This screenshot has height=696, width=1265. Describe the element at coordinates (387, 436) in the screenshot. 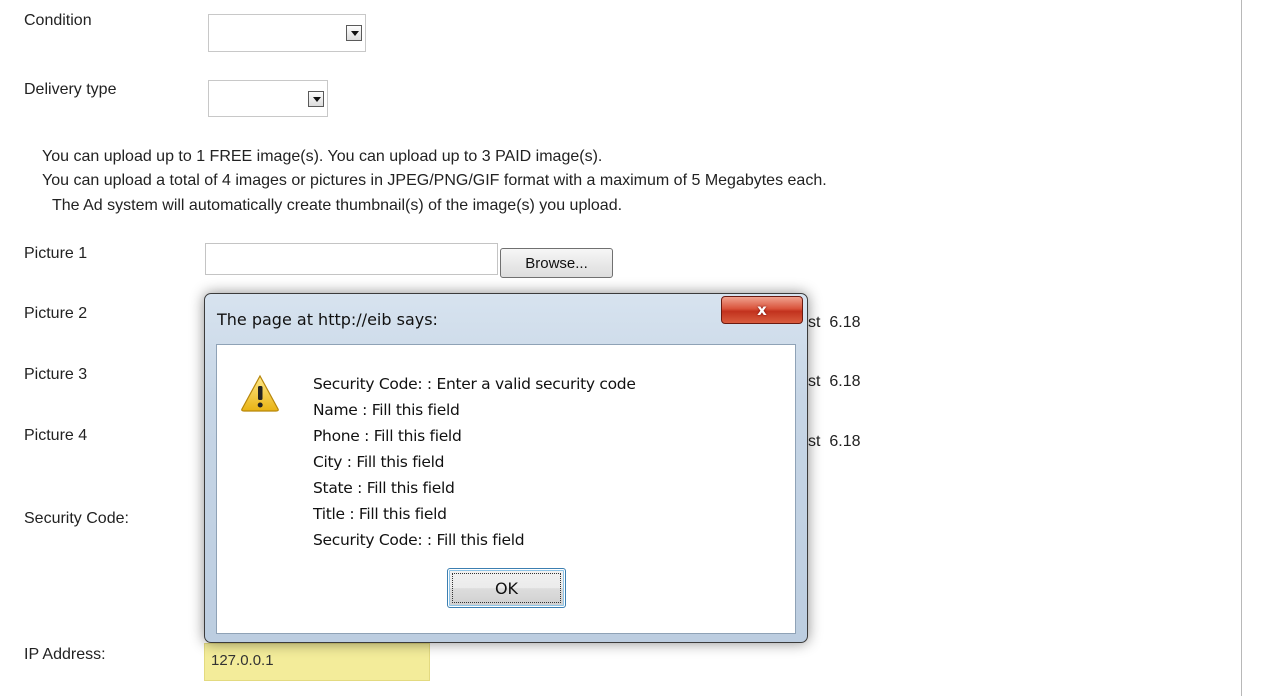

I see `message-line: Phone : Fill this field` at that location.